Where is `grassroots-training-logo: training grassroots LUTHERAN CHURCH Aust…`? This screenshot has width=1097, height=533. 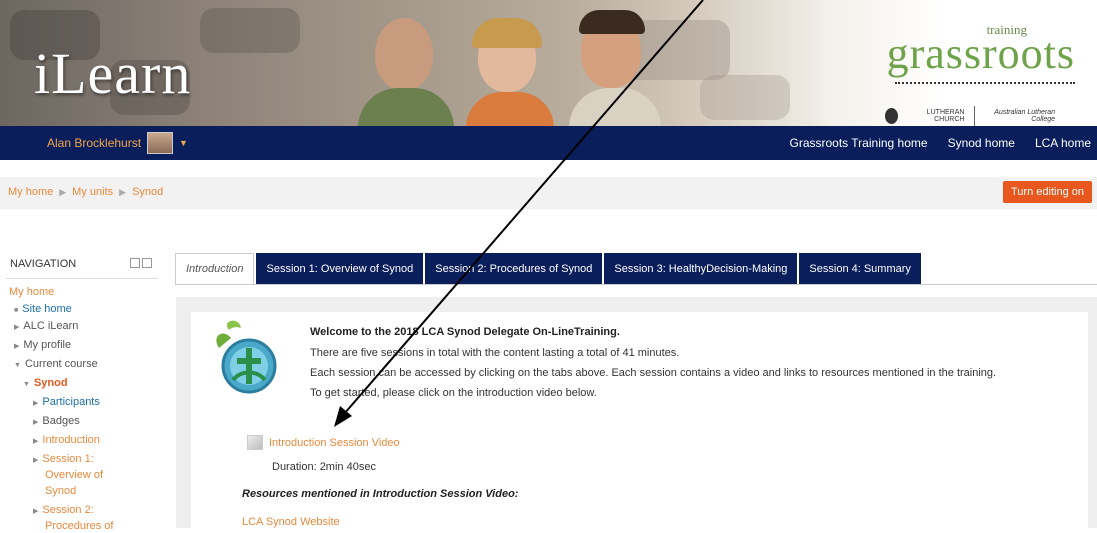
grassroots-training-logo: training grassroots LUTHERAN CHURCH Aust… is located at coordinates (980, 73).